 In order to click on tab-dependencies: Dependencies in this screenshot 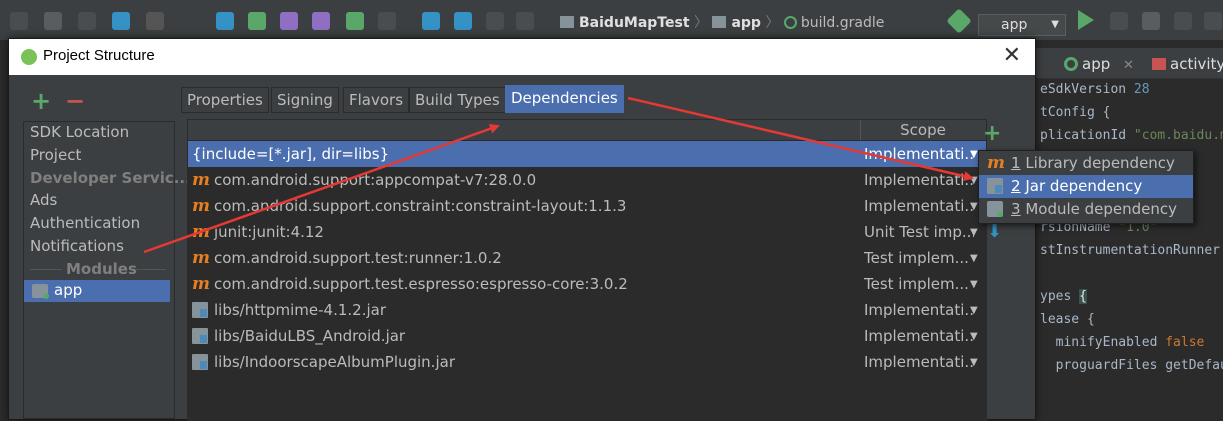, I will do `click(564, 99)`.